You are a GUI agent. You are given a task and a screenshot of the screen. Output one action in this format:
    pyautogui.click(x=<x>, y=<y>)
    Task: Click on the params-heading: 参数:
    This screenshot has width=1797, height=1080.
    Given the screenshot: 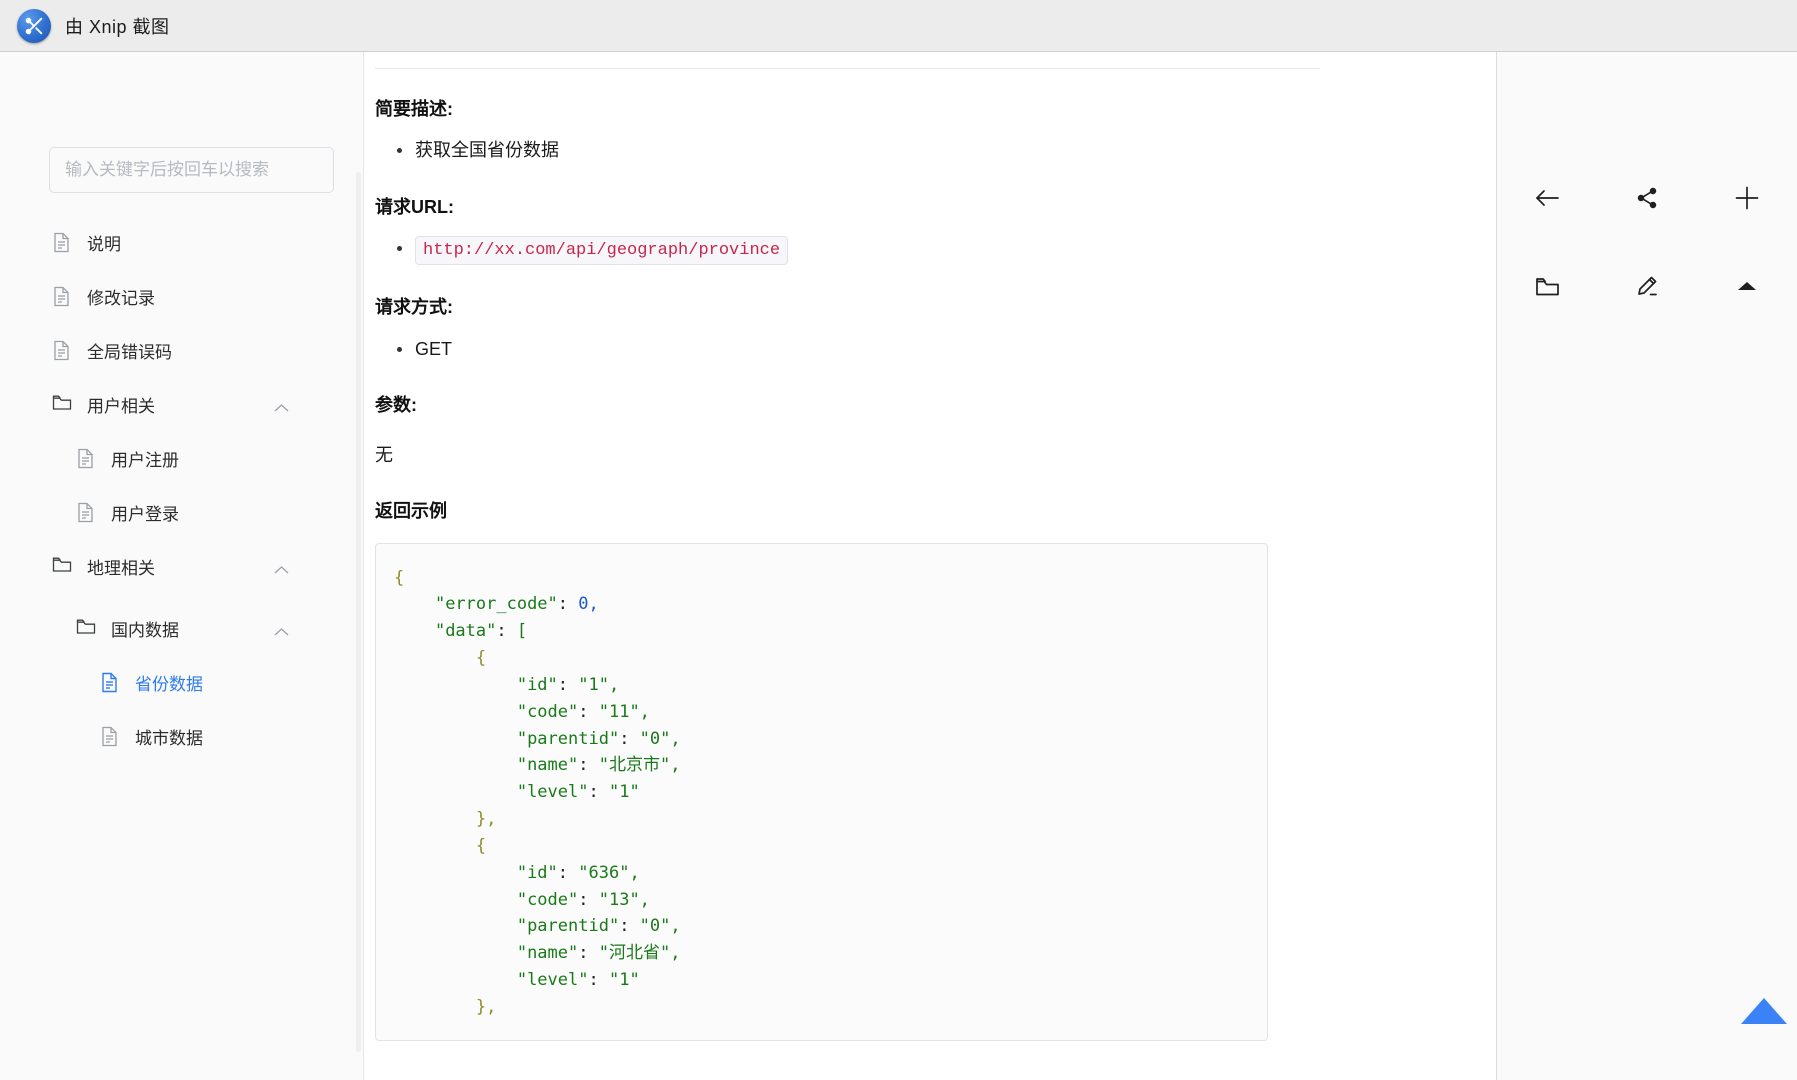 What is the action you would take?
    pyautogui.click(x=396, y=405)
    